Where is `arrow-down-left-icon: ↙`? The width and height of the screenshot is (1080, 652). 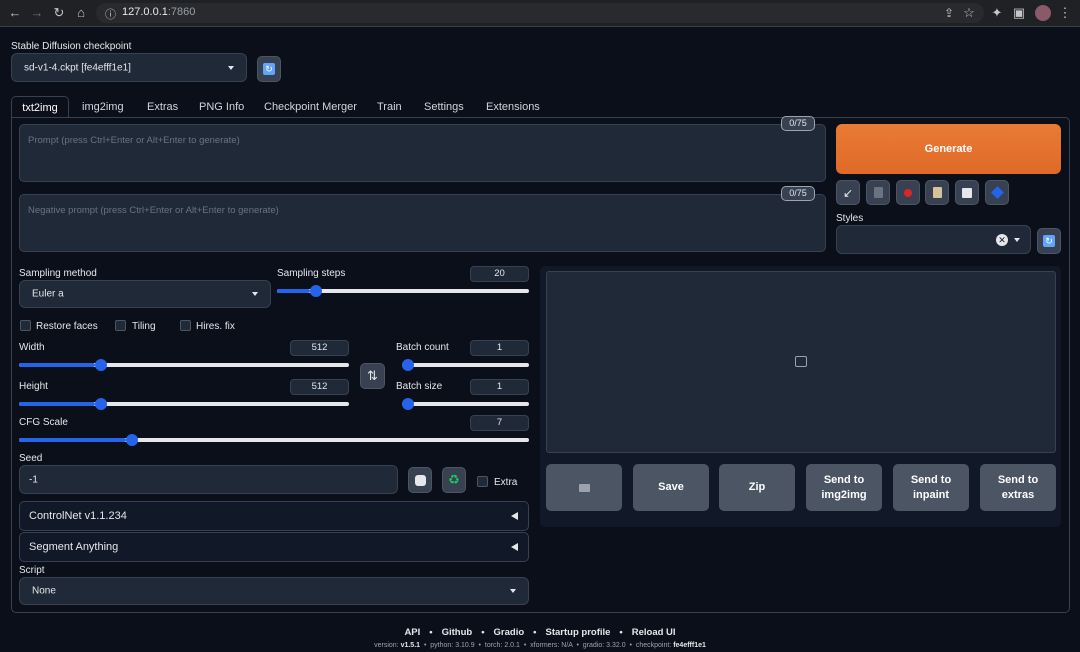 arrow-down-left-icon: ↙ is located at coordinates (848, 192).